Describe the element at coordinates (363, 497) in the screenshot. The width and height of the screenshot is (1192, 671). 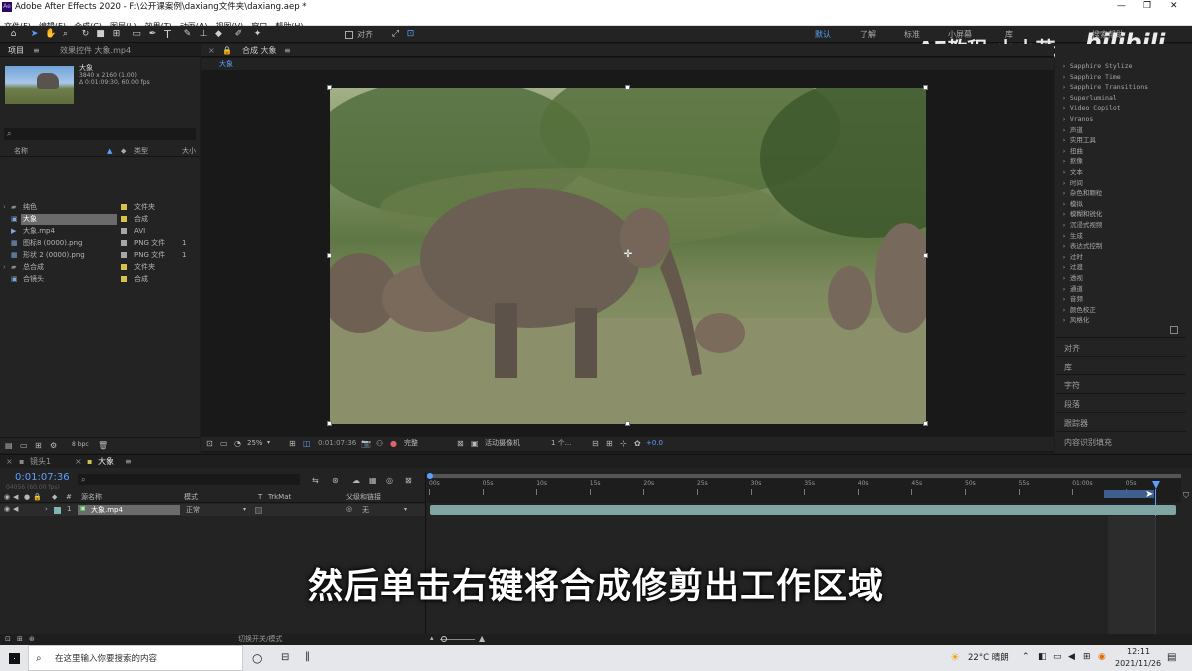
I see `column-parent: 父级和链接` at that location.